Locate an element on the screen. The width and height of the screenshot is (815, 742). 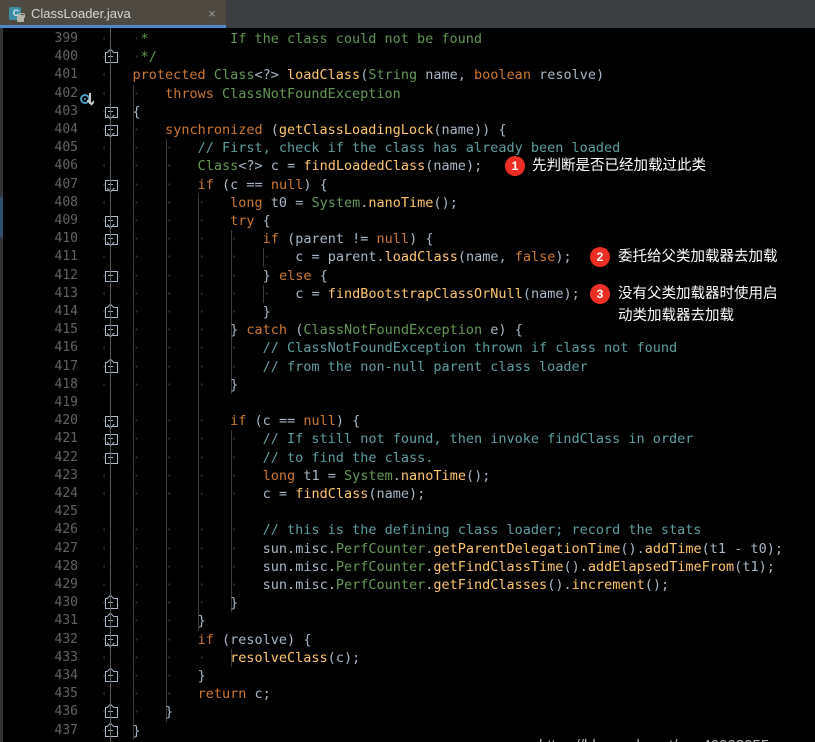
line-number: 412 is located at coordinates (66, 275).